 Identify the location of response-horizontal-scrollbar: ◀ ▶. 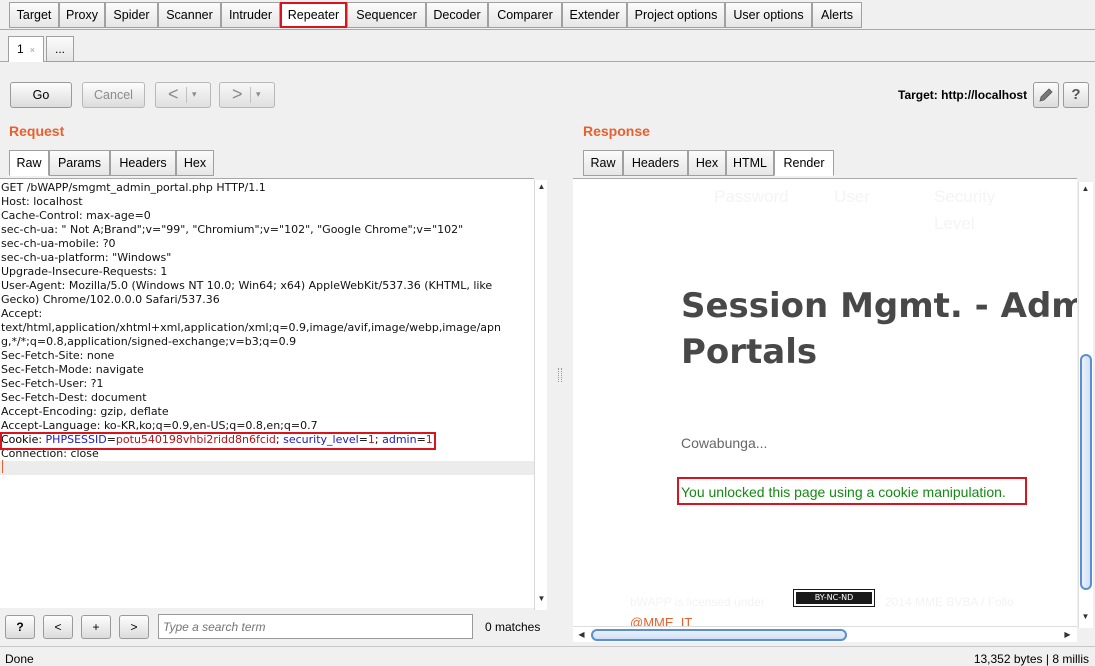
(825, 634).